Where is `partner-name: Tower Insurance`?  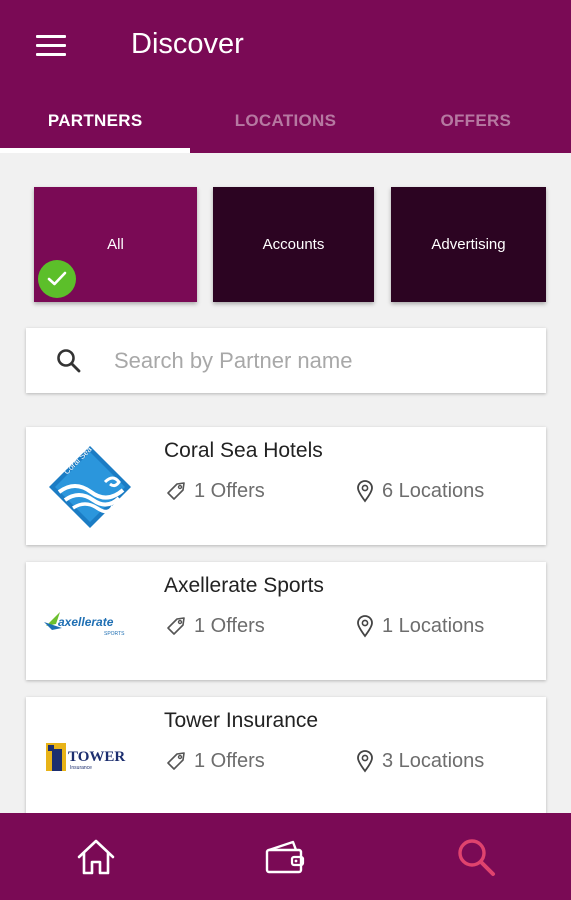
partner-name: Tower Insurance is located at coordinates (241, 720).